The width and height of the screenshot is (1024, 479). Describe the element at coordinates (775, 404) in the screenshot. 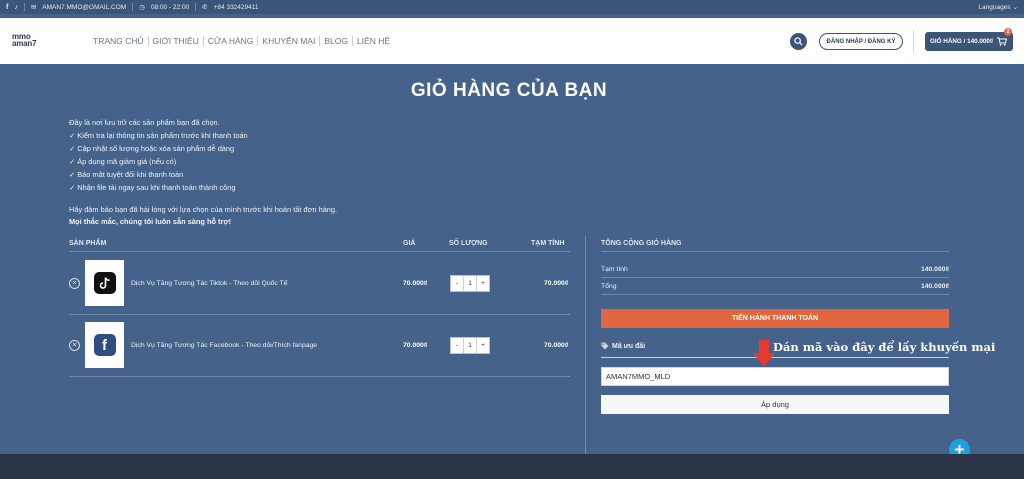

I see `apply-coupon-button: Áp dụng` at that location.